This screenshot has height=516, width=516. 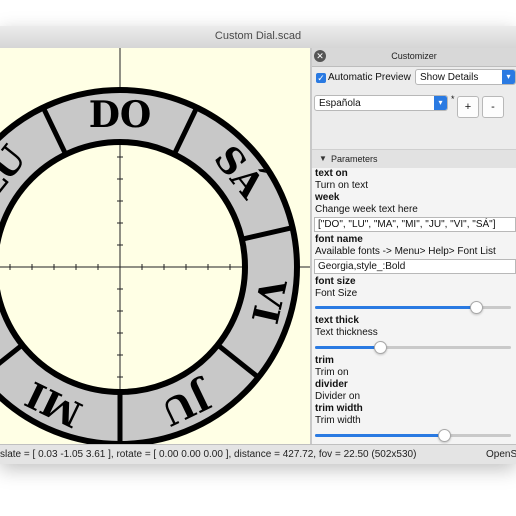 What do you see at coordinates (323, 158) in the screenshot?
I see `disclosure-triangle-icon: ▼` at bounding box center [323, 158].